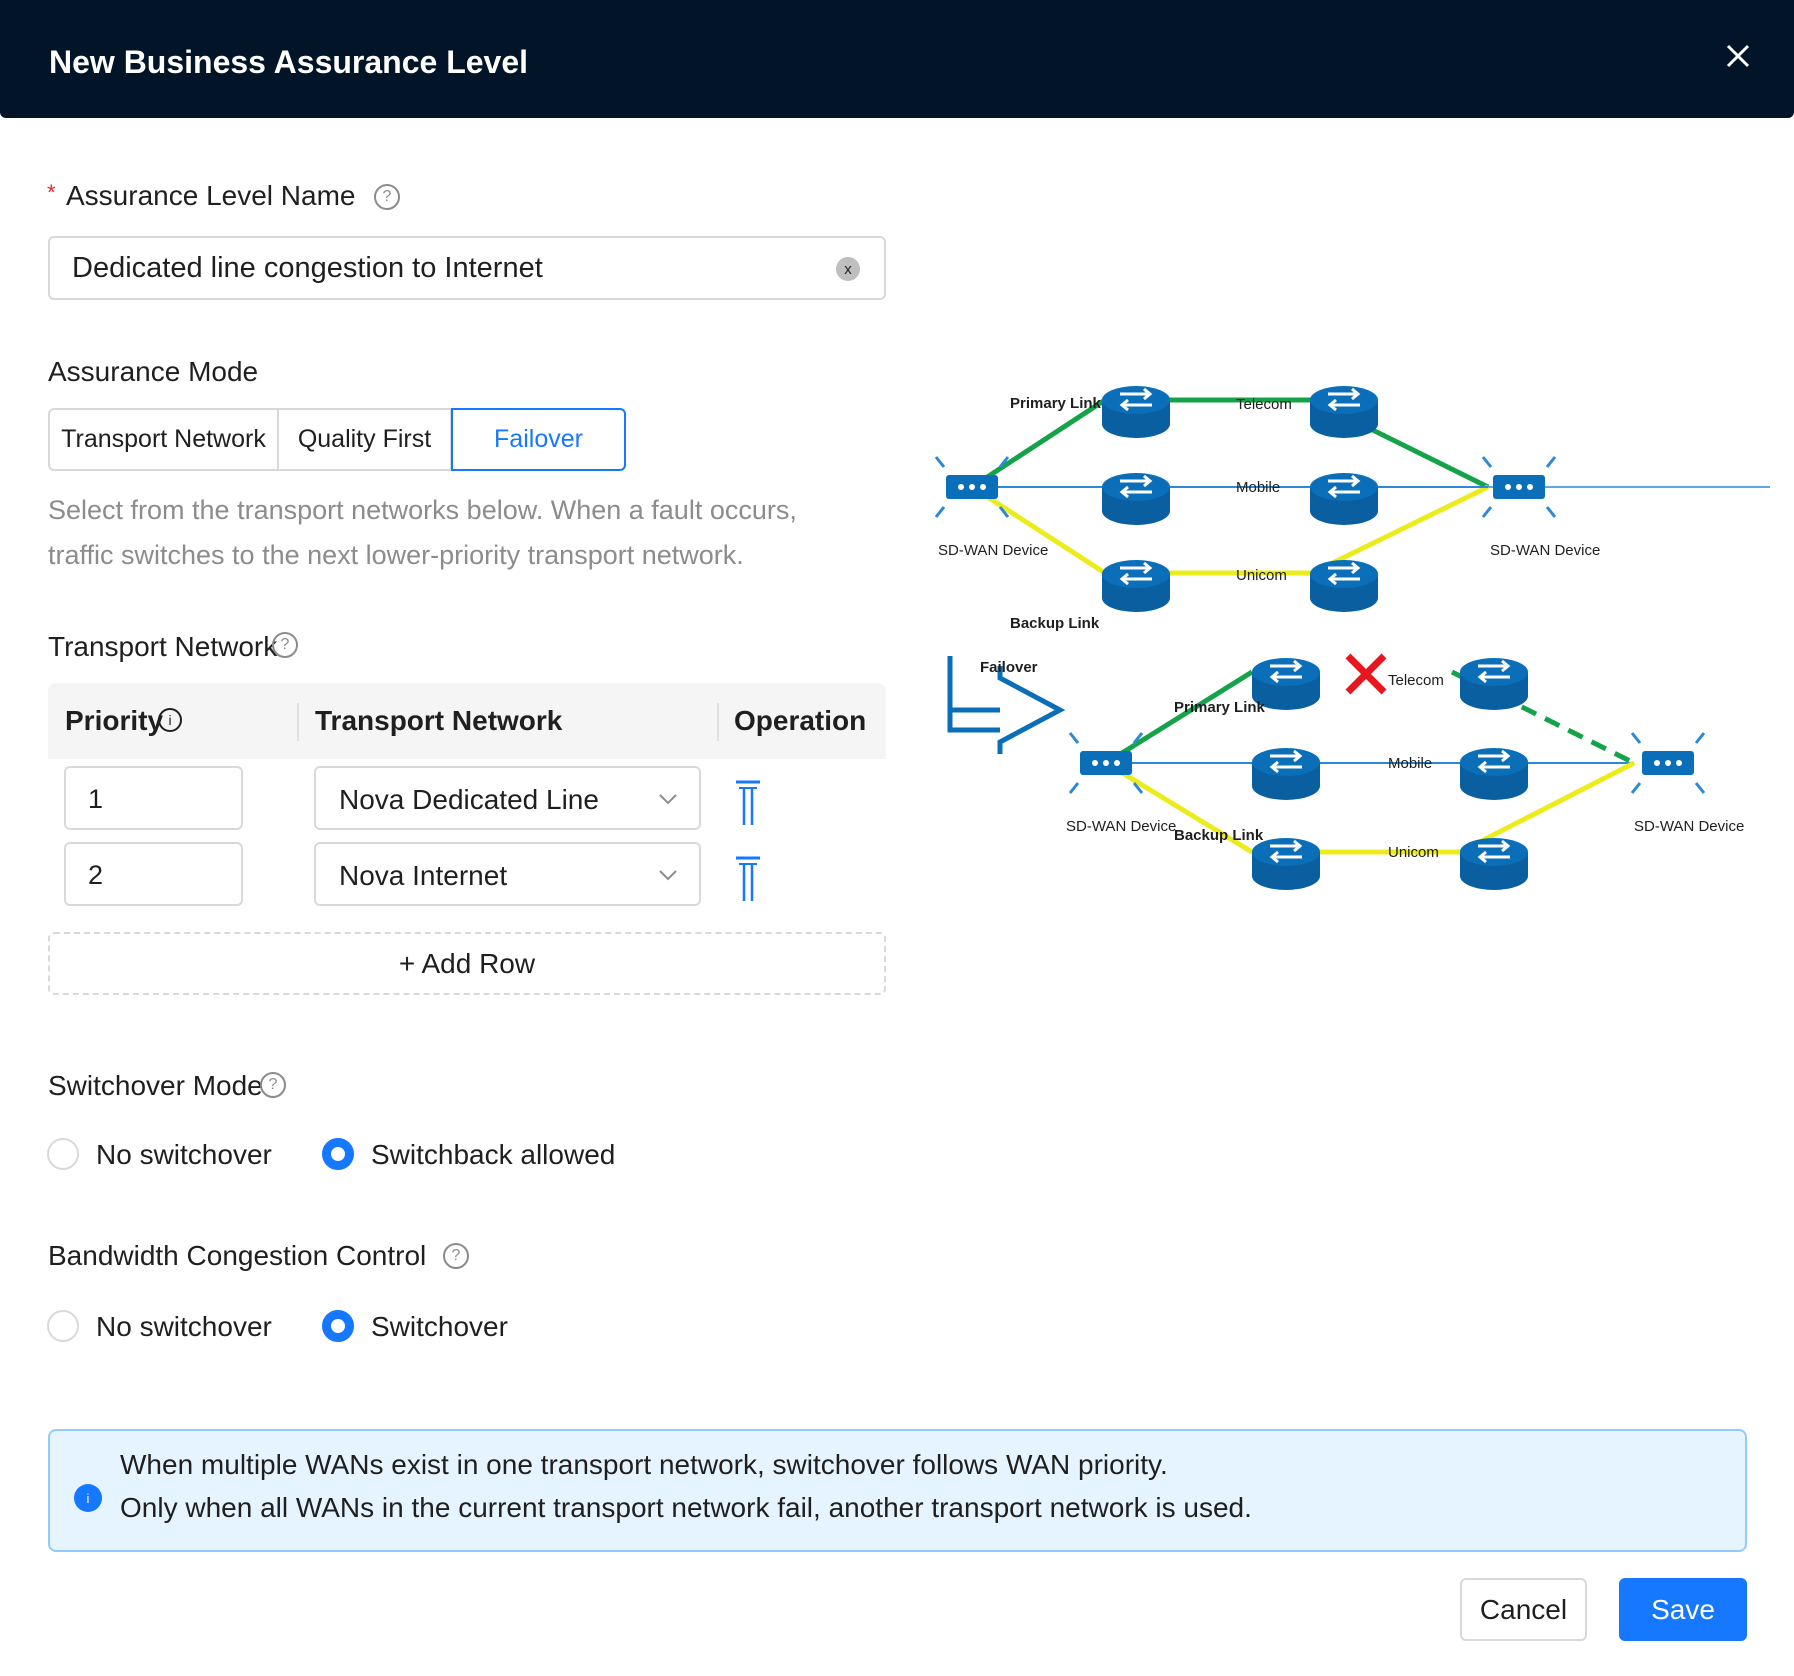 The width and height of the screenshot is (1794, 1676). I want to click on assurance-name-input: Dedicated line congestion to Internet x, so click(467, 268).